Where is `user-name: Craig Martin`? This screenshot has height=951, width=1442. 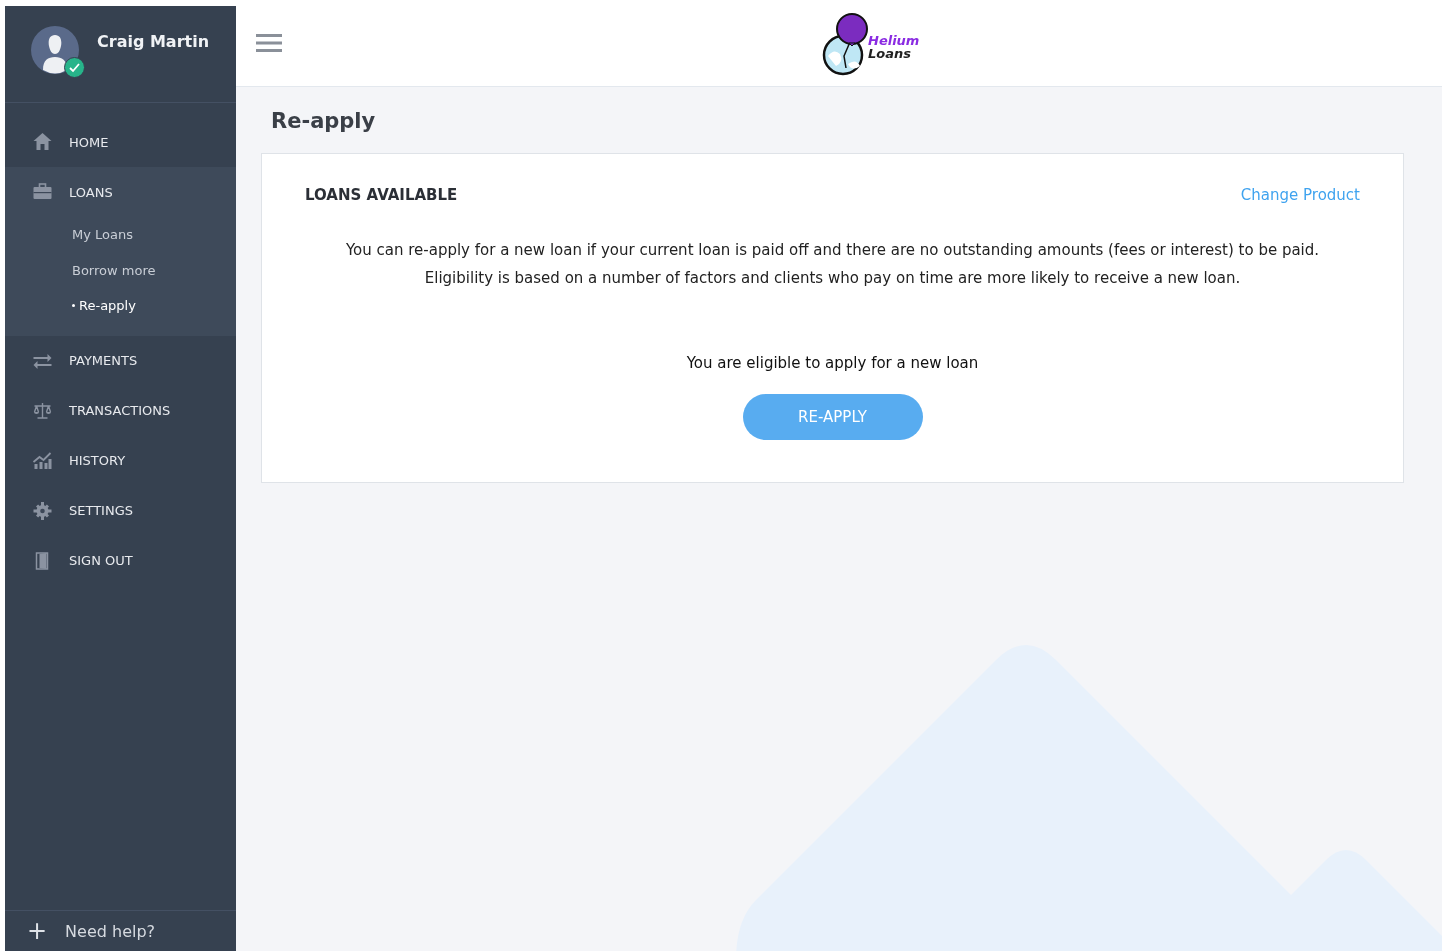
user-name: Craig Martin is located at coordinates (153, 41).